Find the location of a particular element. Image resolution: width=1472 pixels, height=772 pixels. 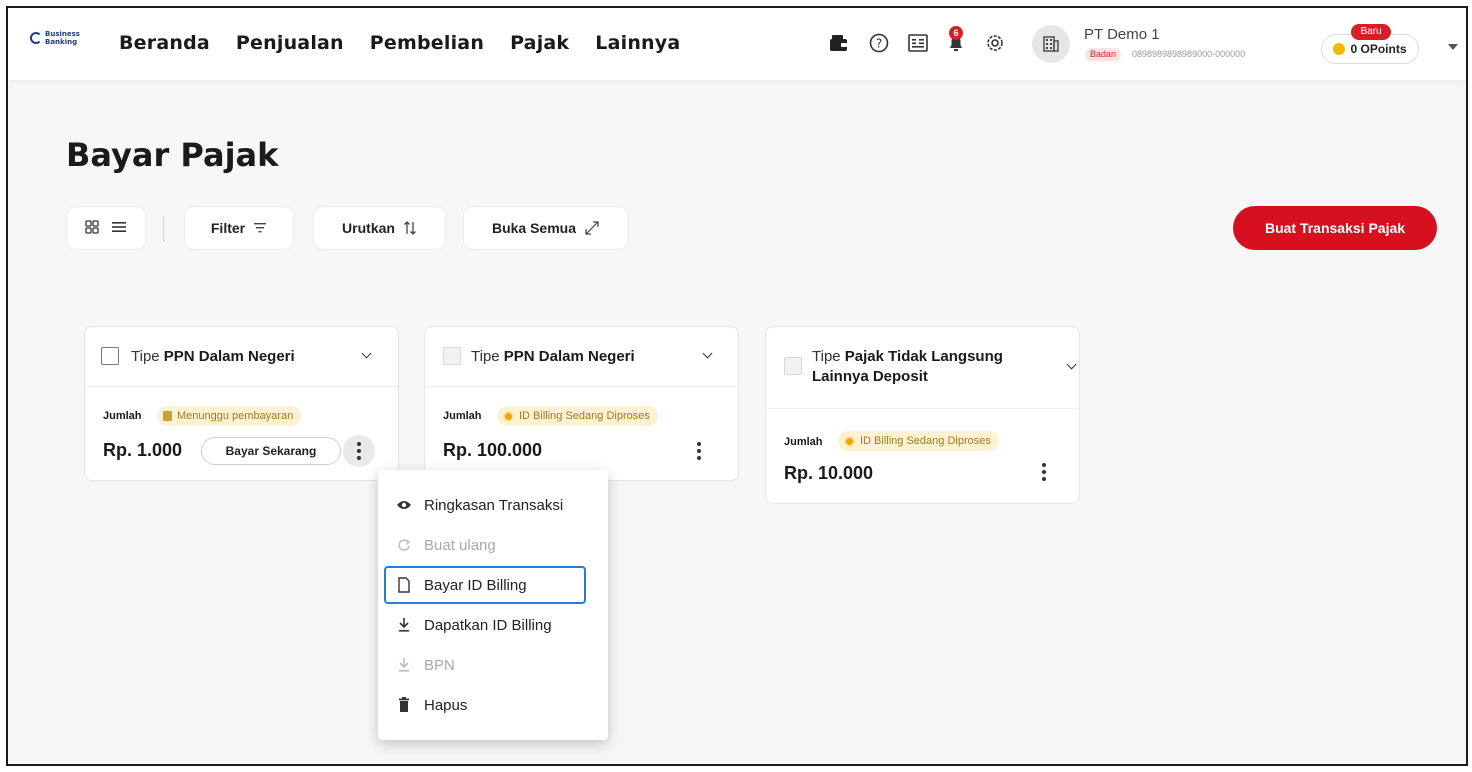

list-view-icon is located at coordinates (119, 228).